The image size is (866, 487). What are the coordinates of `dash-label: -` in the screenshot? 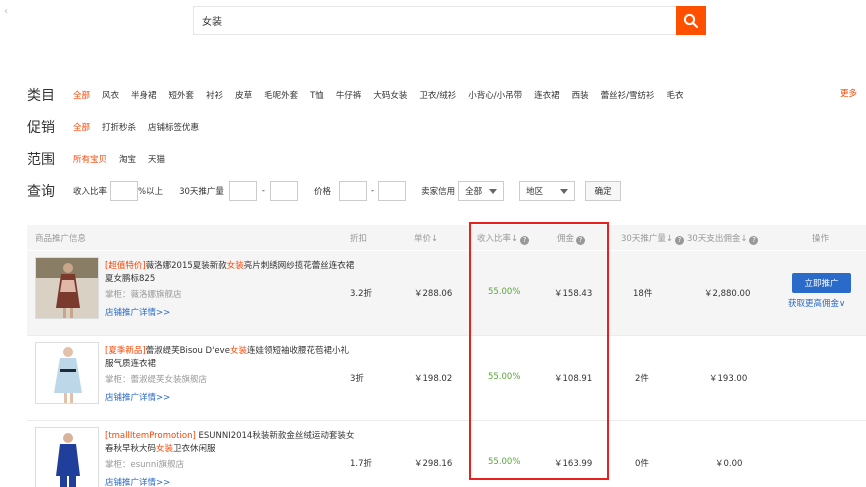 It's located at (263, 191).